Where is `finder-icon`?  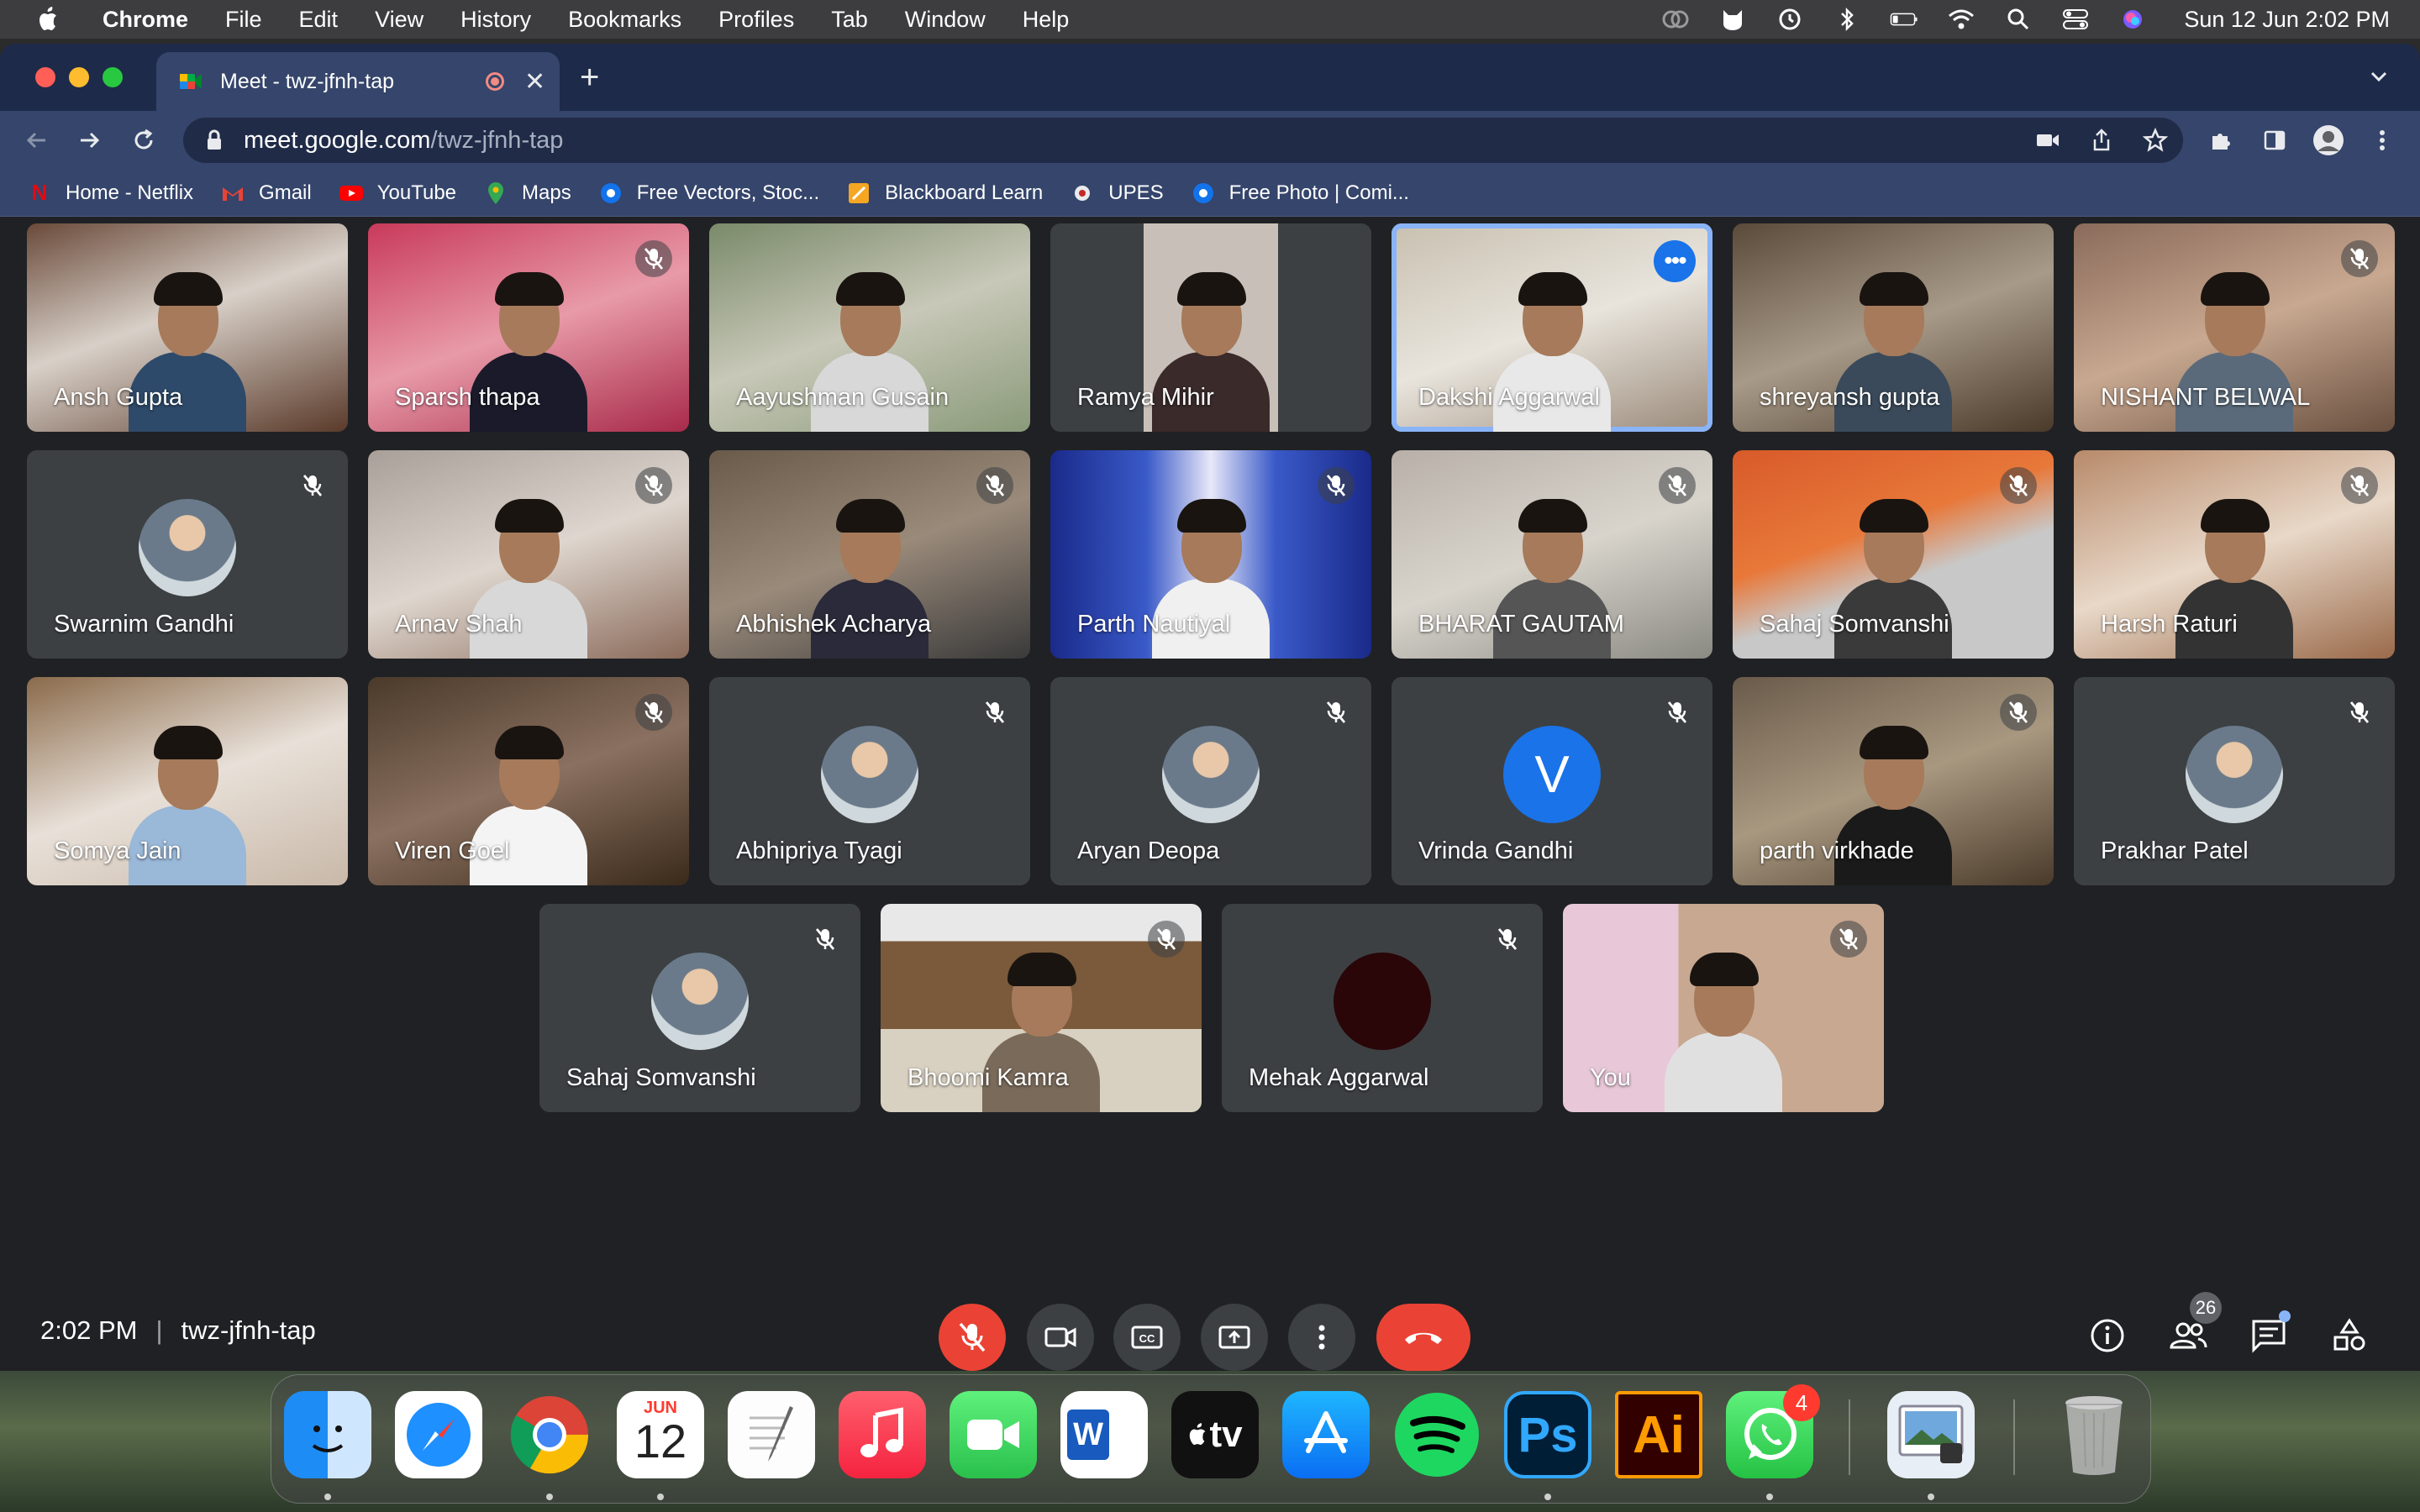
finder-icon is located at coordinates (327, 1434).